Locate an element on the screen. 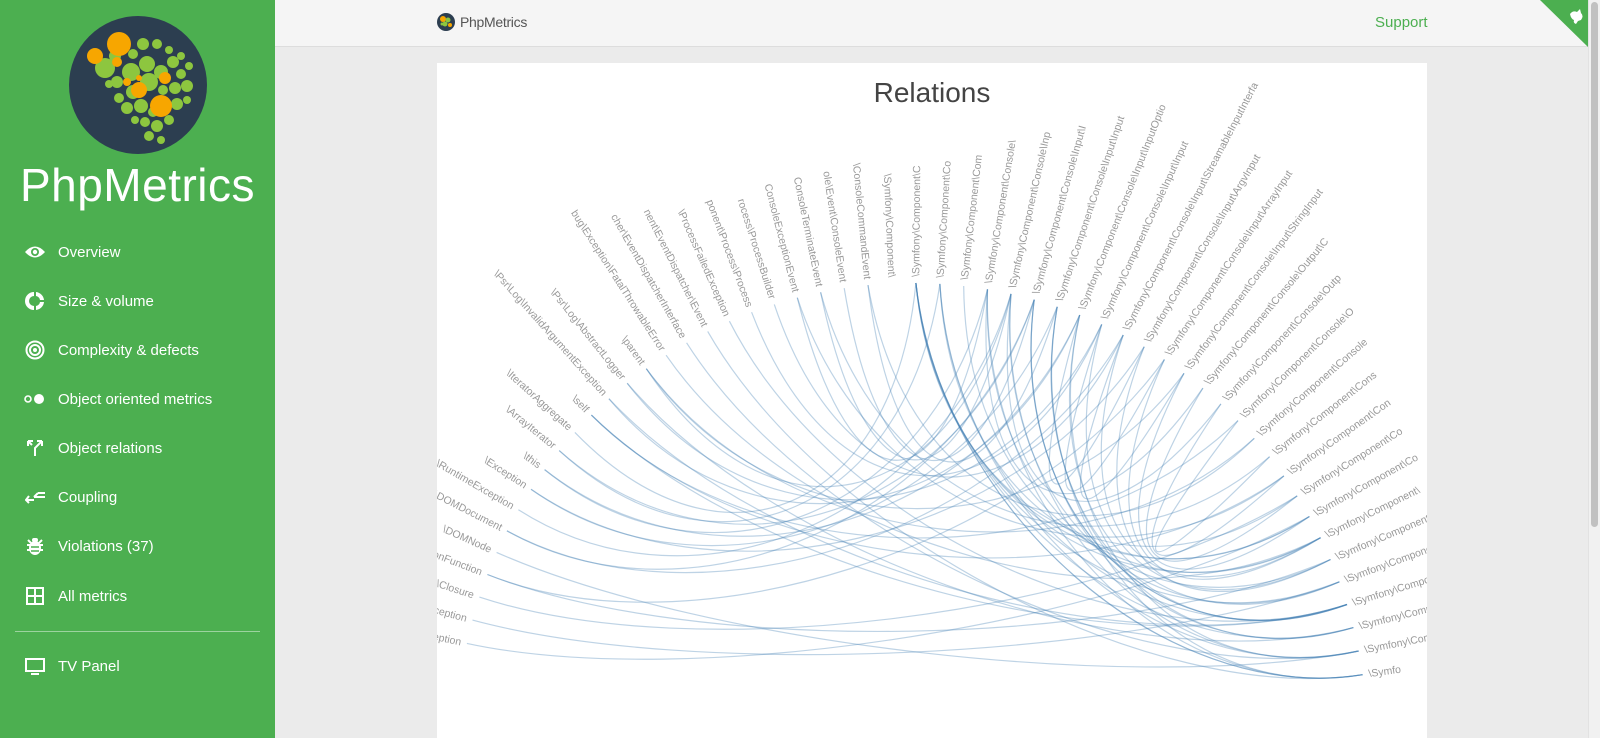 The width and height of the screenshot is (1600, 738). nav-coupling: Coupling is located at coordinates (137, 497).